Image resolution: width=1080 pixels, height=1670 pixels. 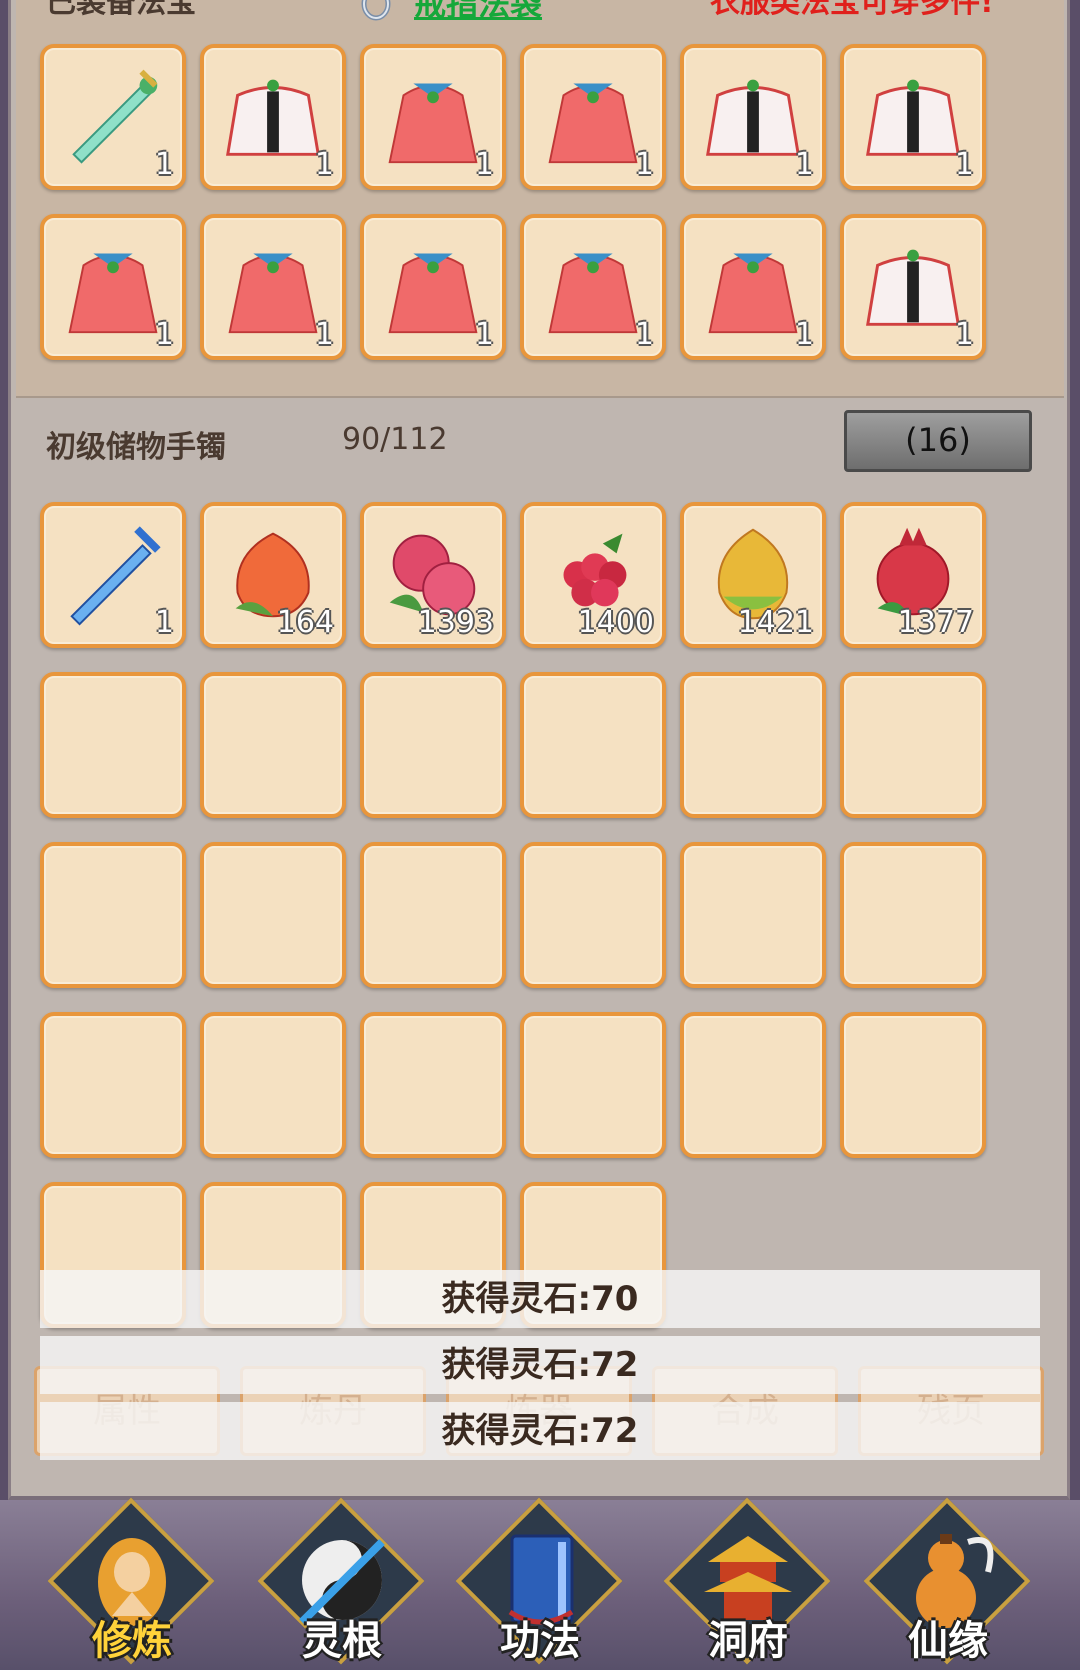 What do you see at coordinates (433, 575) in the screenshot?
I see `item-slot: 1393` at bounding box center [433, 575].